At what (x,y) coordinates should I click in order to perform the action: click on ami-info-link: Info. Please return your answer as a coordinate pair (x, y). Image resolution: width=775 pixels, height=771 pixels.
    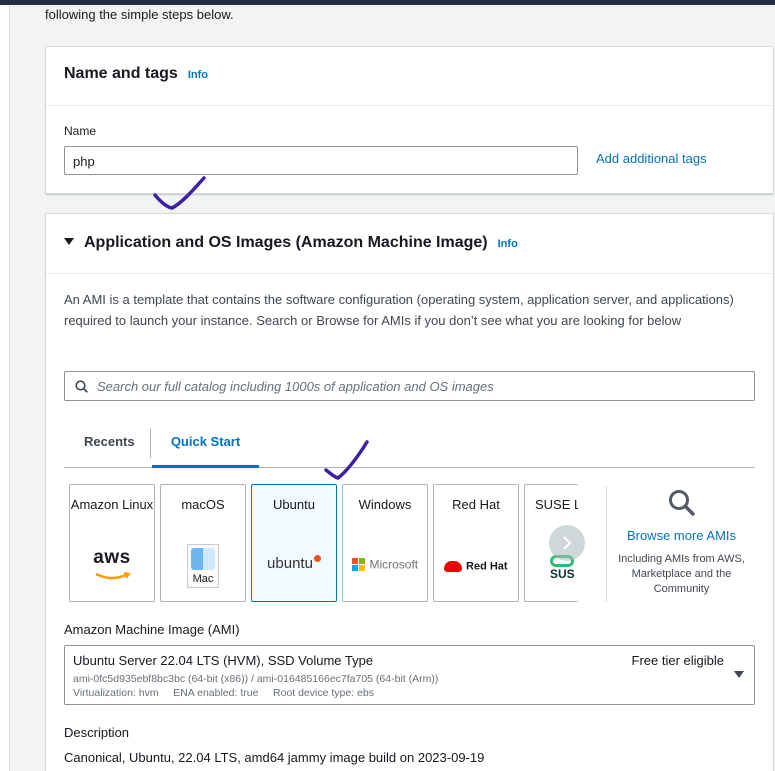
    Looking at the image, I should click on (508, 244).